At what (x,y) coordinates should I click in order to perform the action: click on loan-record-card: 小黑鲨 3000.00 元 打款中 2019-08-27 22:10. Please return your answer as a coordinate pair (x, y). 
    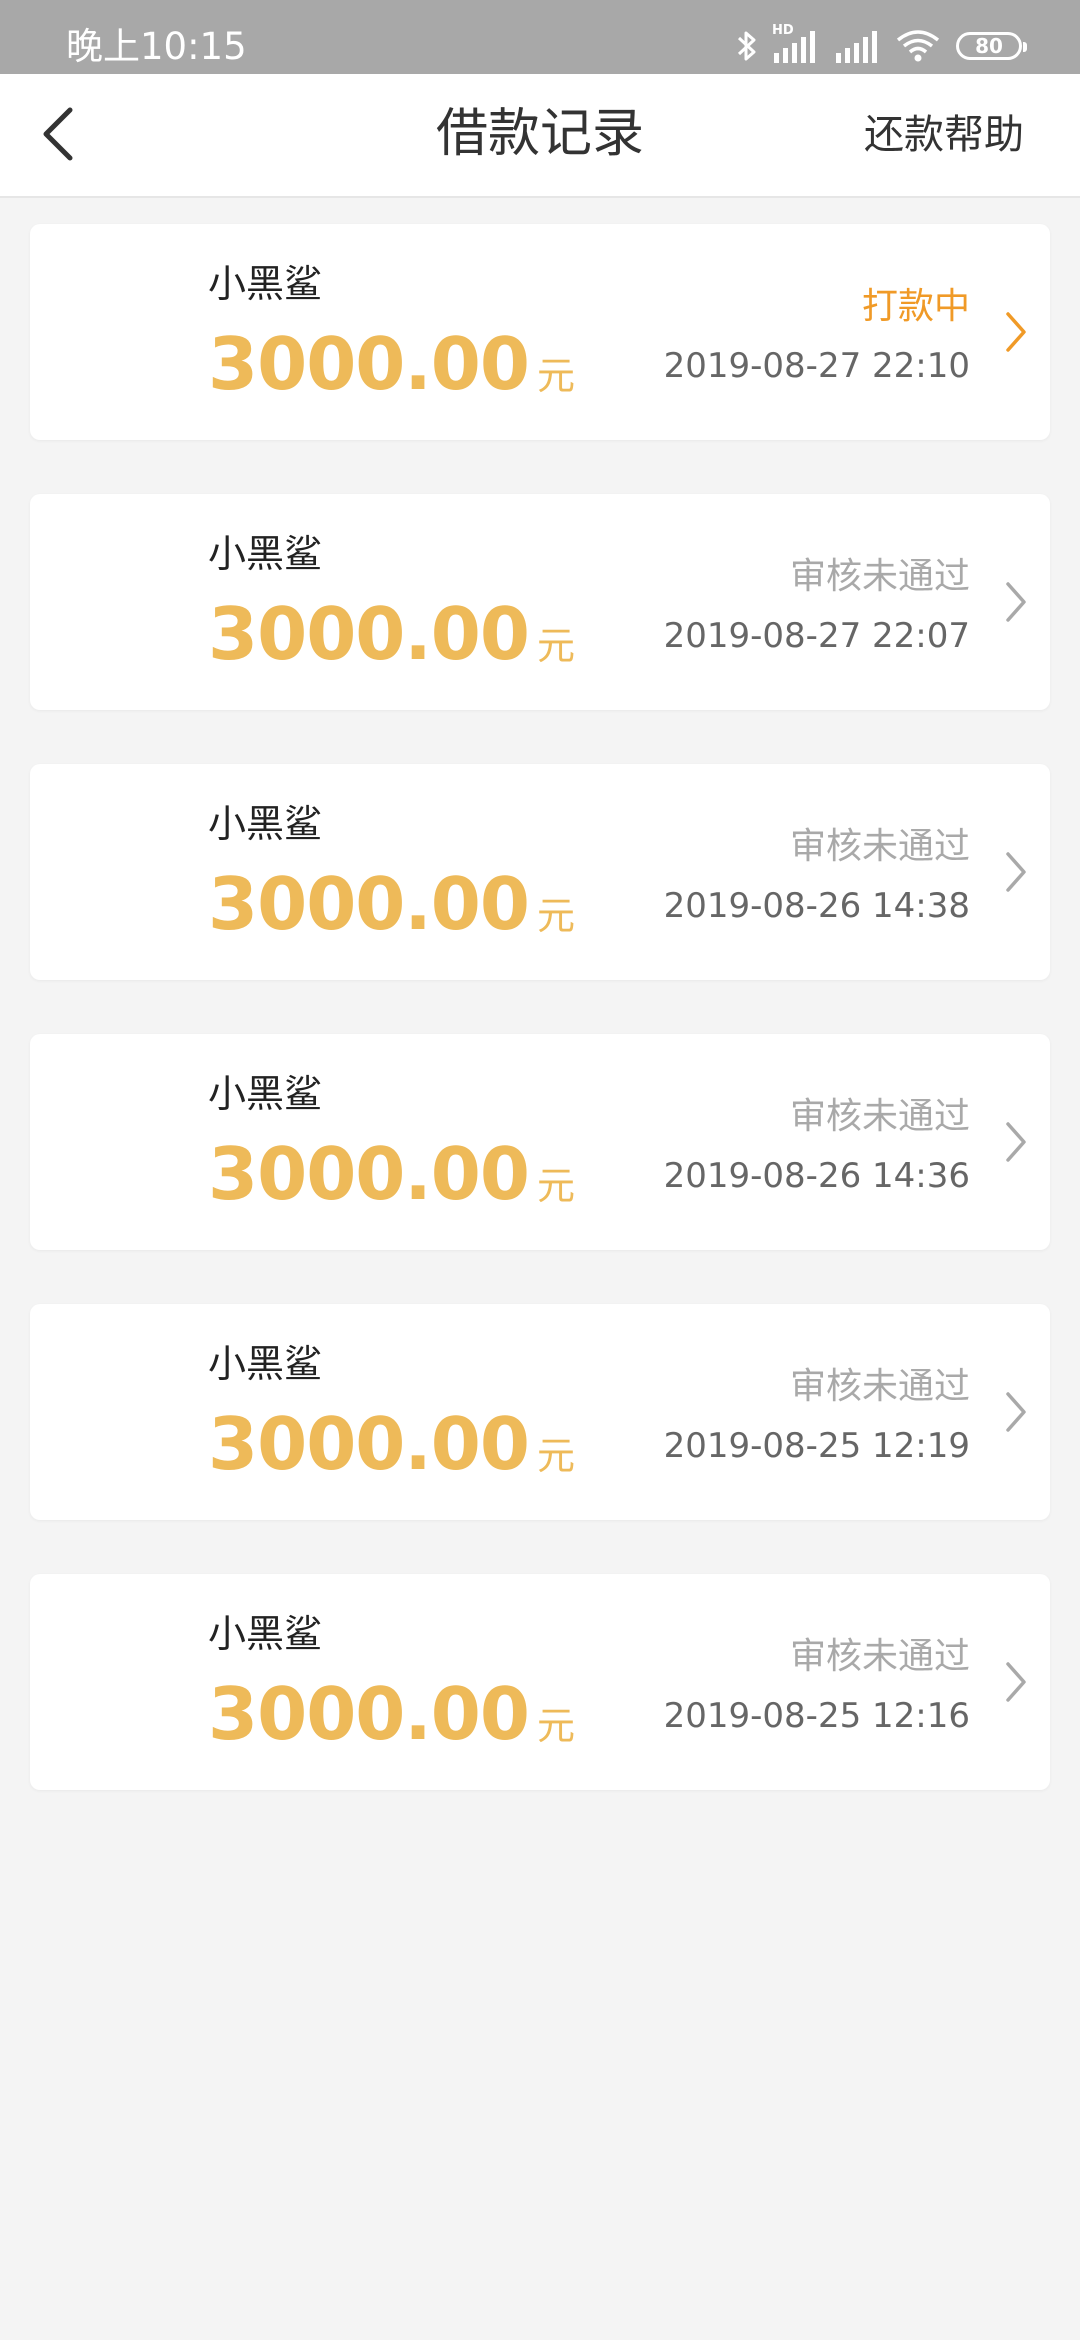
    Looking at the image, I should click on (540, 332).